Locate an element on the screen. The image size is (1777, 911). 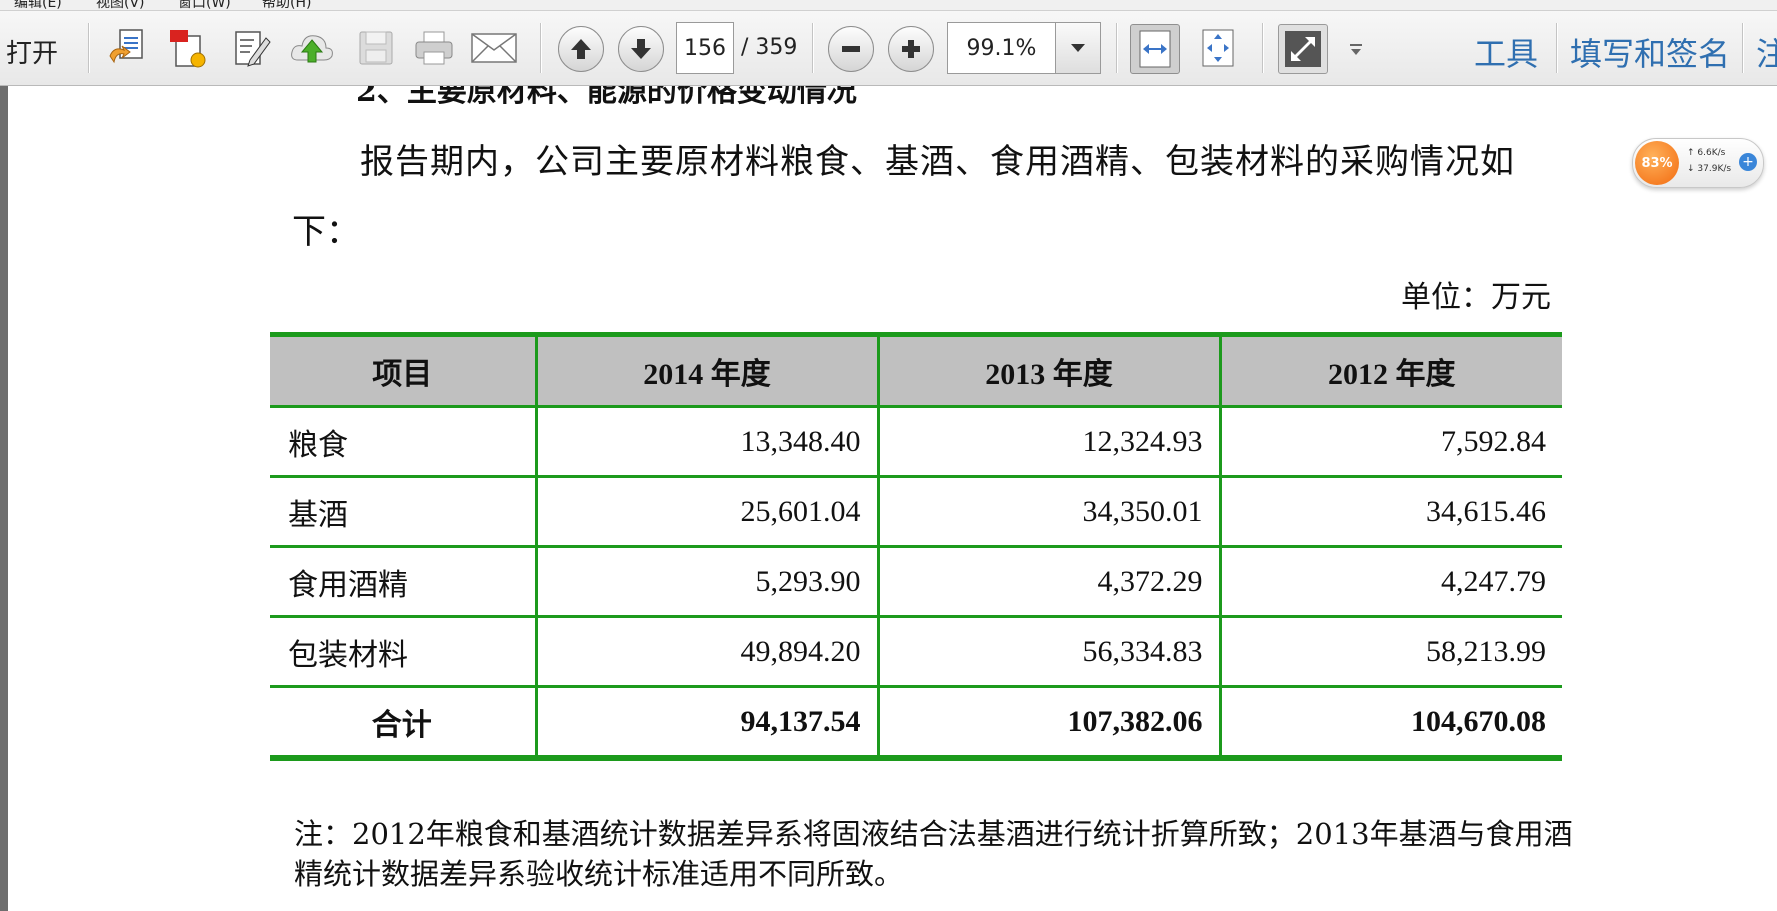
section-heading: 2、主要原材料、能源的价格变动情况 is located at coordinates (606, 97).